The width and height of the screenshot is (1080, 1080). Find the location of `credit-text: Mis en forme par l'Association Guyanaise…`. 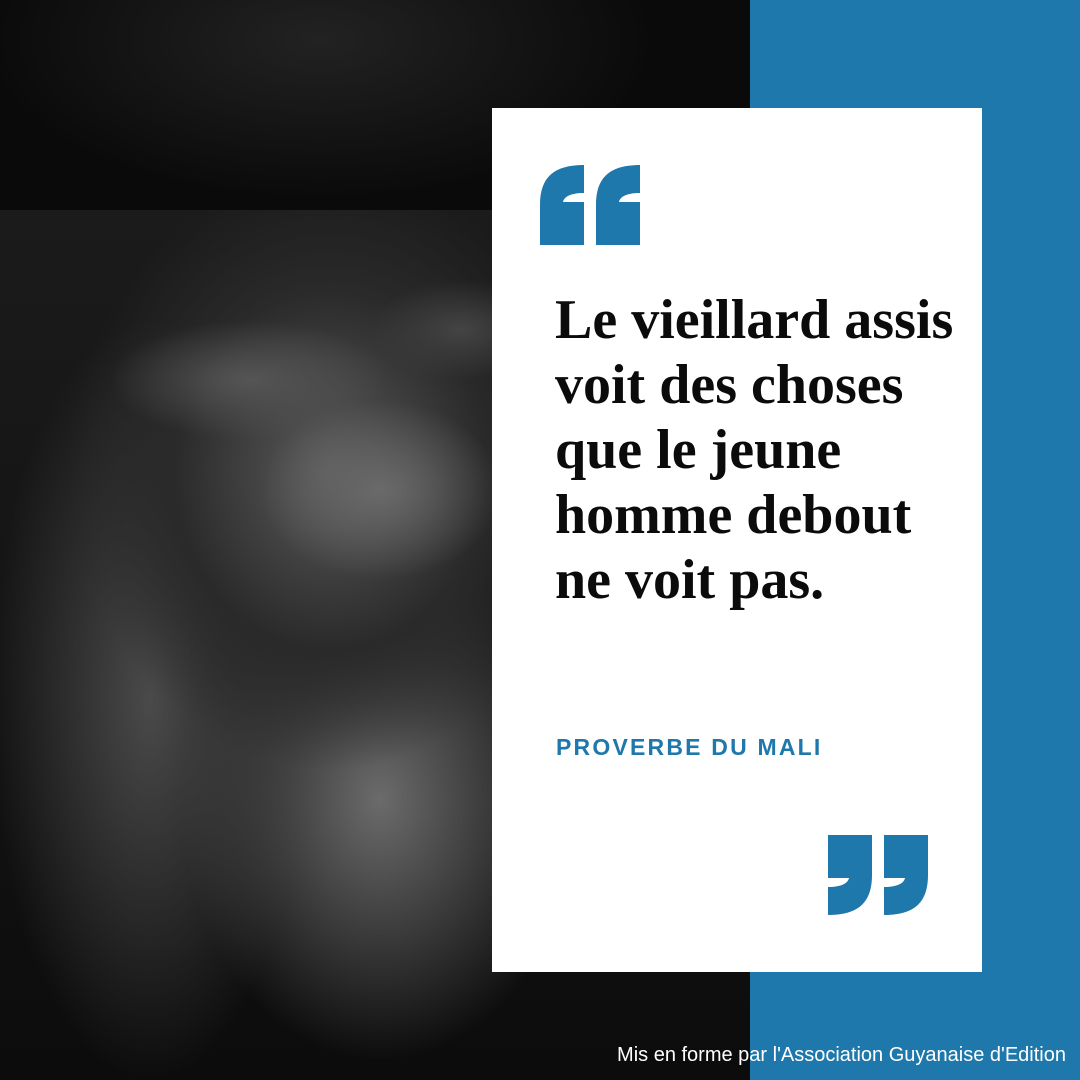

credit-text: Mis en forme par l'Association Guyanaise… is located at coordinates (841, 1055).